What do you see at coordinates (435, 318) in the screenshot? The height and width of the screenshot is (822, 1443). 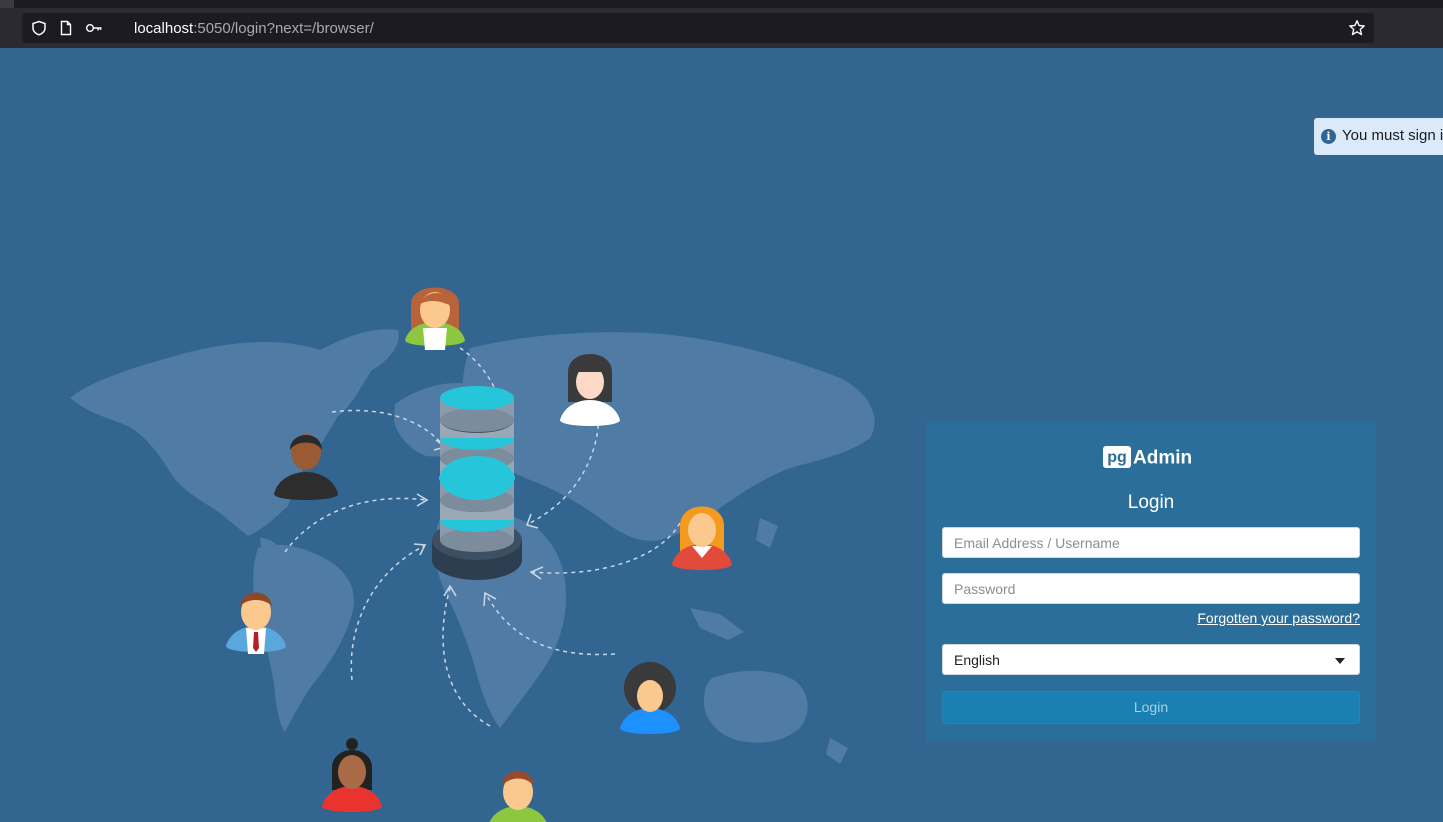 I see `user-avatar-woman-north` at bounding box center [435, 318].